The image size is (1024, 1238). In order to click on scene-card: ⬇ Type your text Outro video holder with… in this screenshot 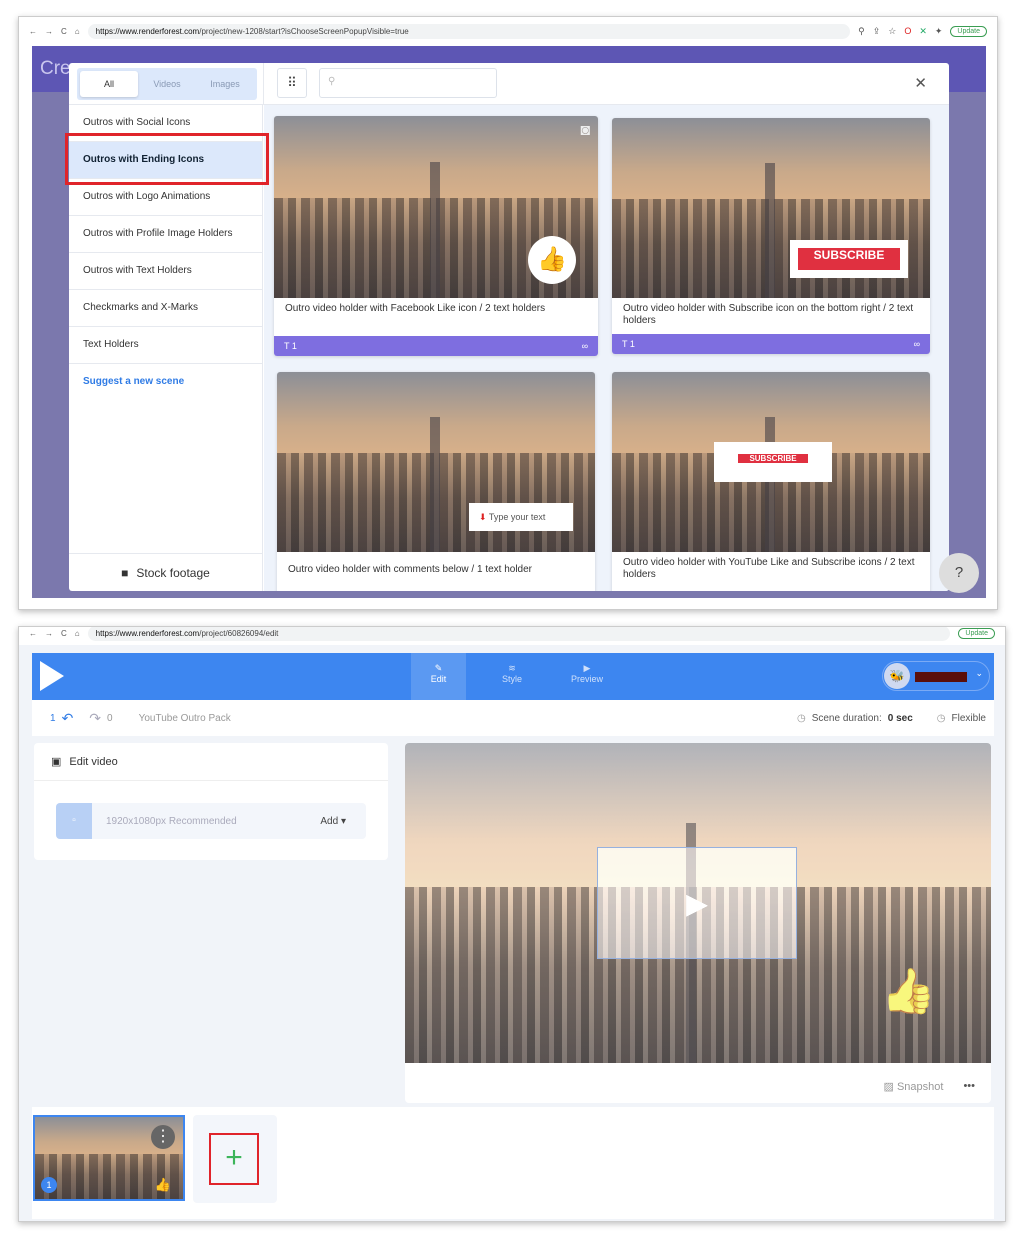, I will do `click(436, 481)`.